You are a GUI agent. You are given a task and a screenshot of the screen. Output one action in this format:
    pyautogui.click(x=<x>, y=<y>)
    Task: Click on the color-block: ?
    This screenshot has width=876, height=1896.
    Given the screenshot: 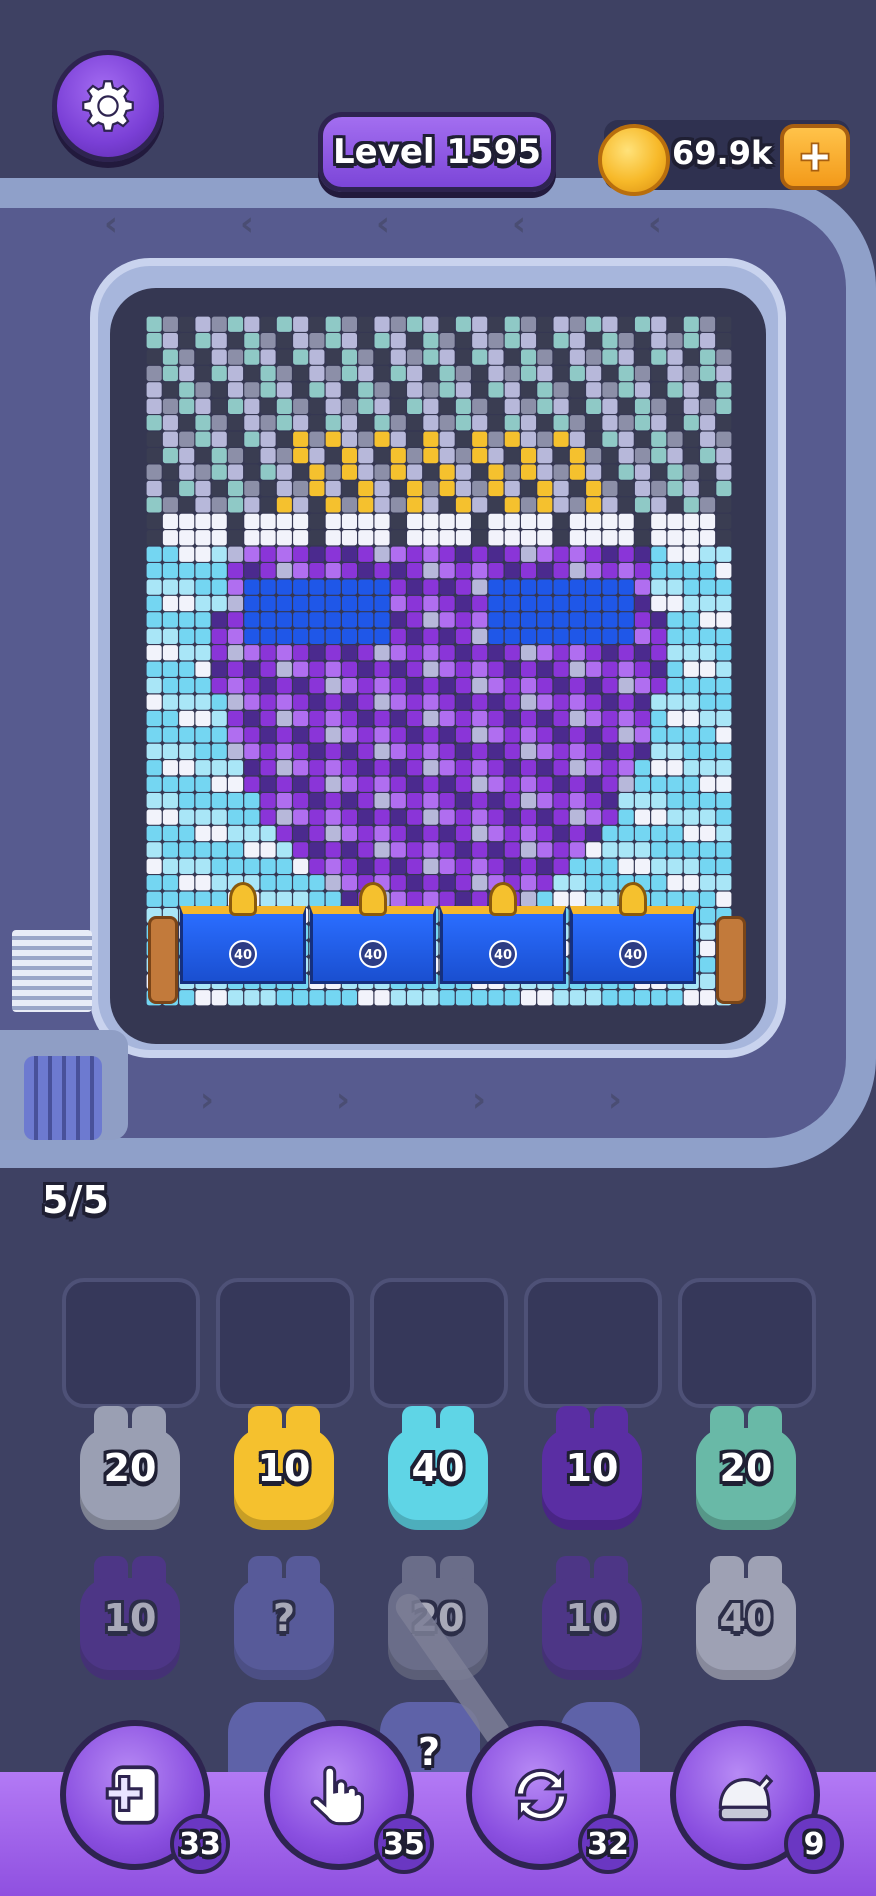 What is the action you would take?
    pyautogui.click(x=284, y=1620)
    